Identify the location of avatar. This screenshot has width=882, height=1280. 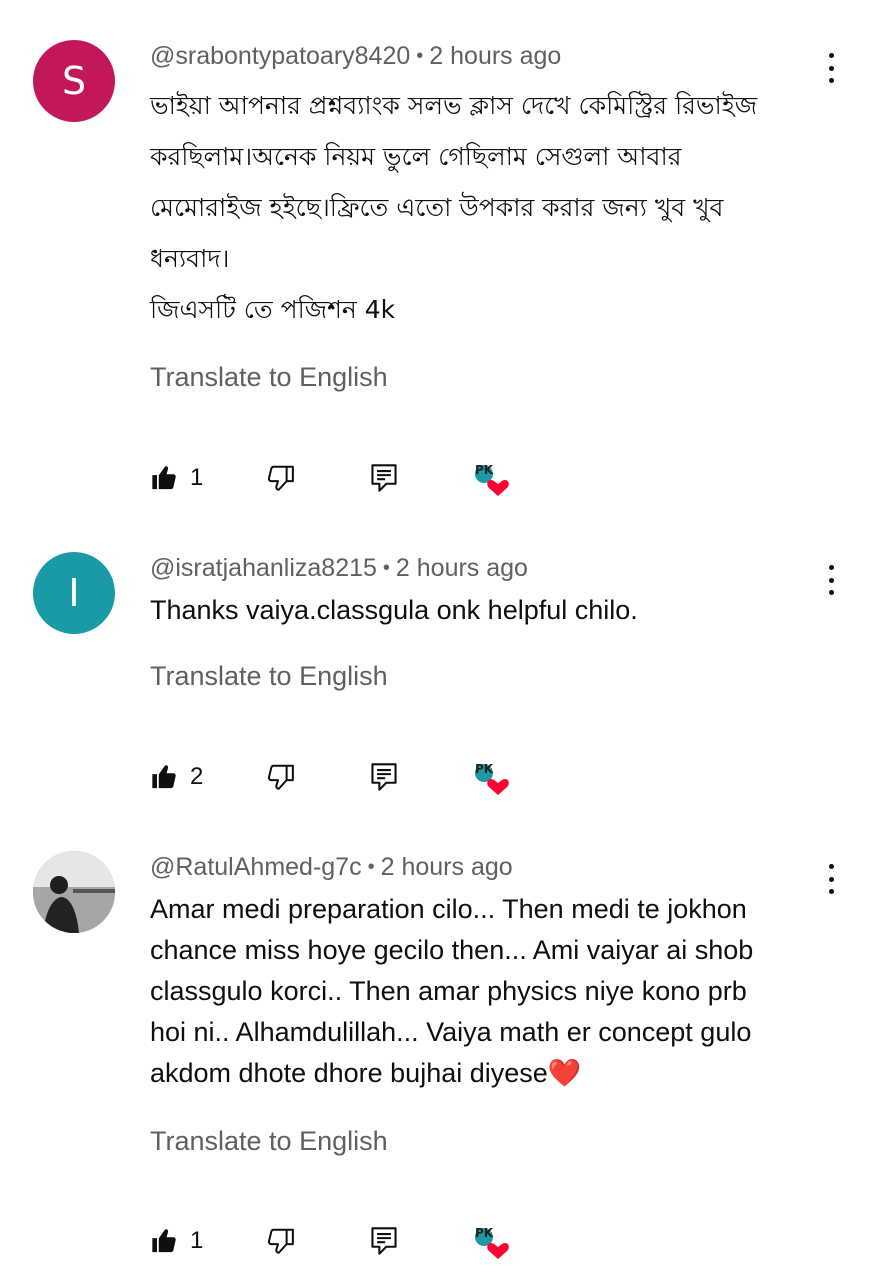
(74, 892).